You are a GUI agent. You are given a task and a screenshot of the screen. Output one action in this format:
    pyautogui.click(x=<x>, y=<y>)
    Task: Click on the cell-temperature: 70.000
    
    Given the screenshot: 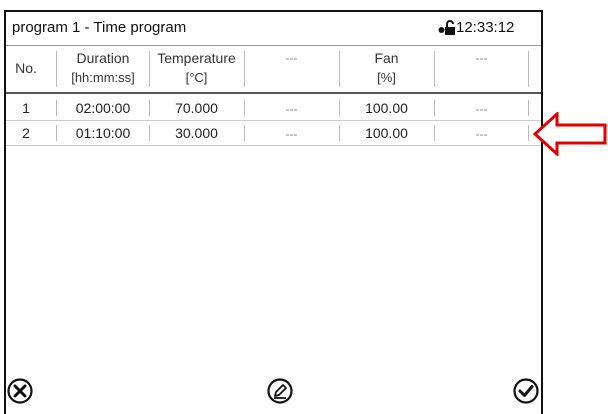 What is the action you would take?
    pyautogui.click(x=196, y=108)
    